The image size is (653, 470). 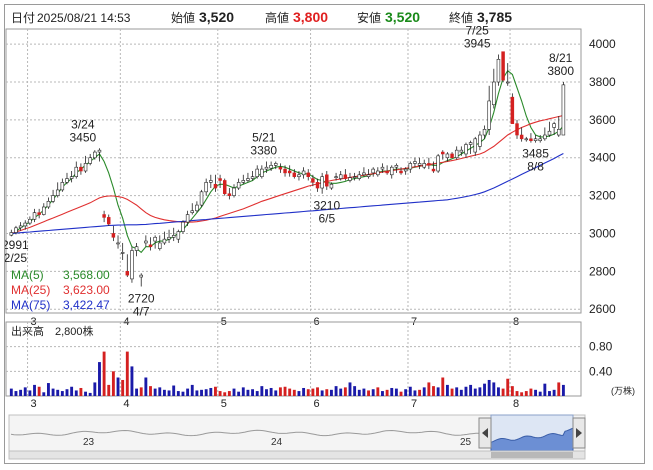 What do you see at coordinates (86, 275) in the screenshot?
I see `ma-legend-value: 3,568.00` at bounding box center [86, 275].